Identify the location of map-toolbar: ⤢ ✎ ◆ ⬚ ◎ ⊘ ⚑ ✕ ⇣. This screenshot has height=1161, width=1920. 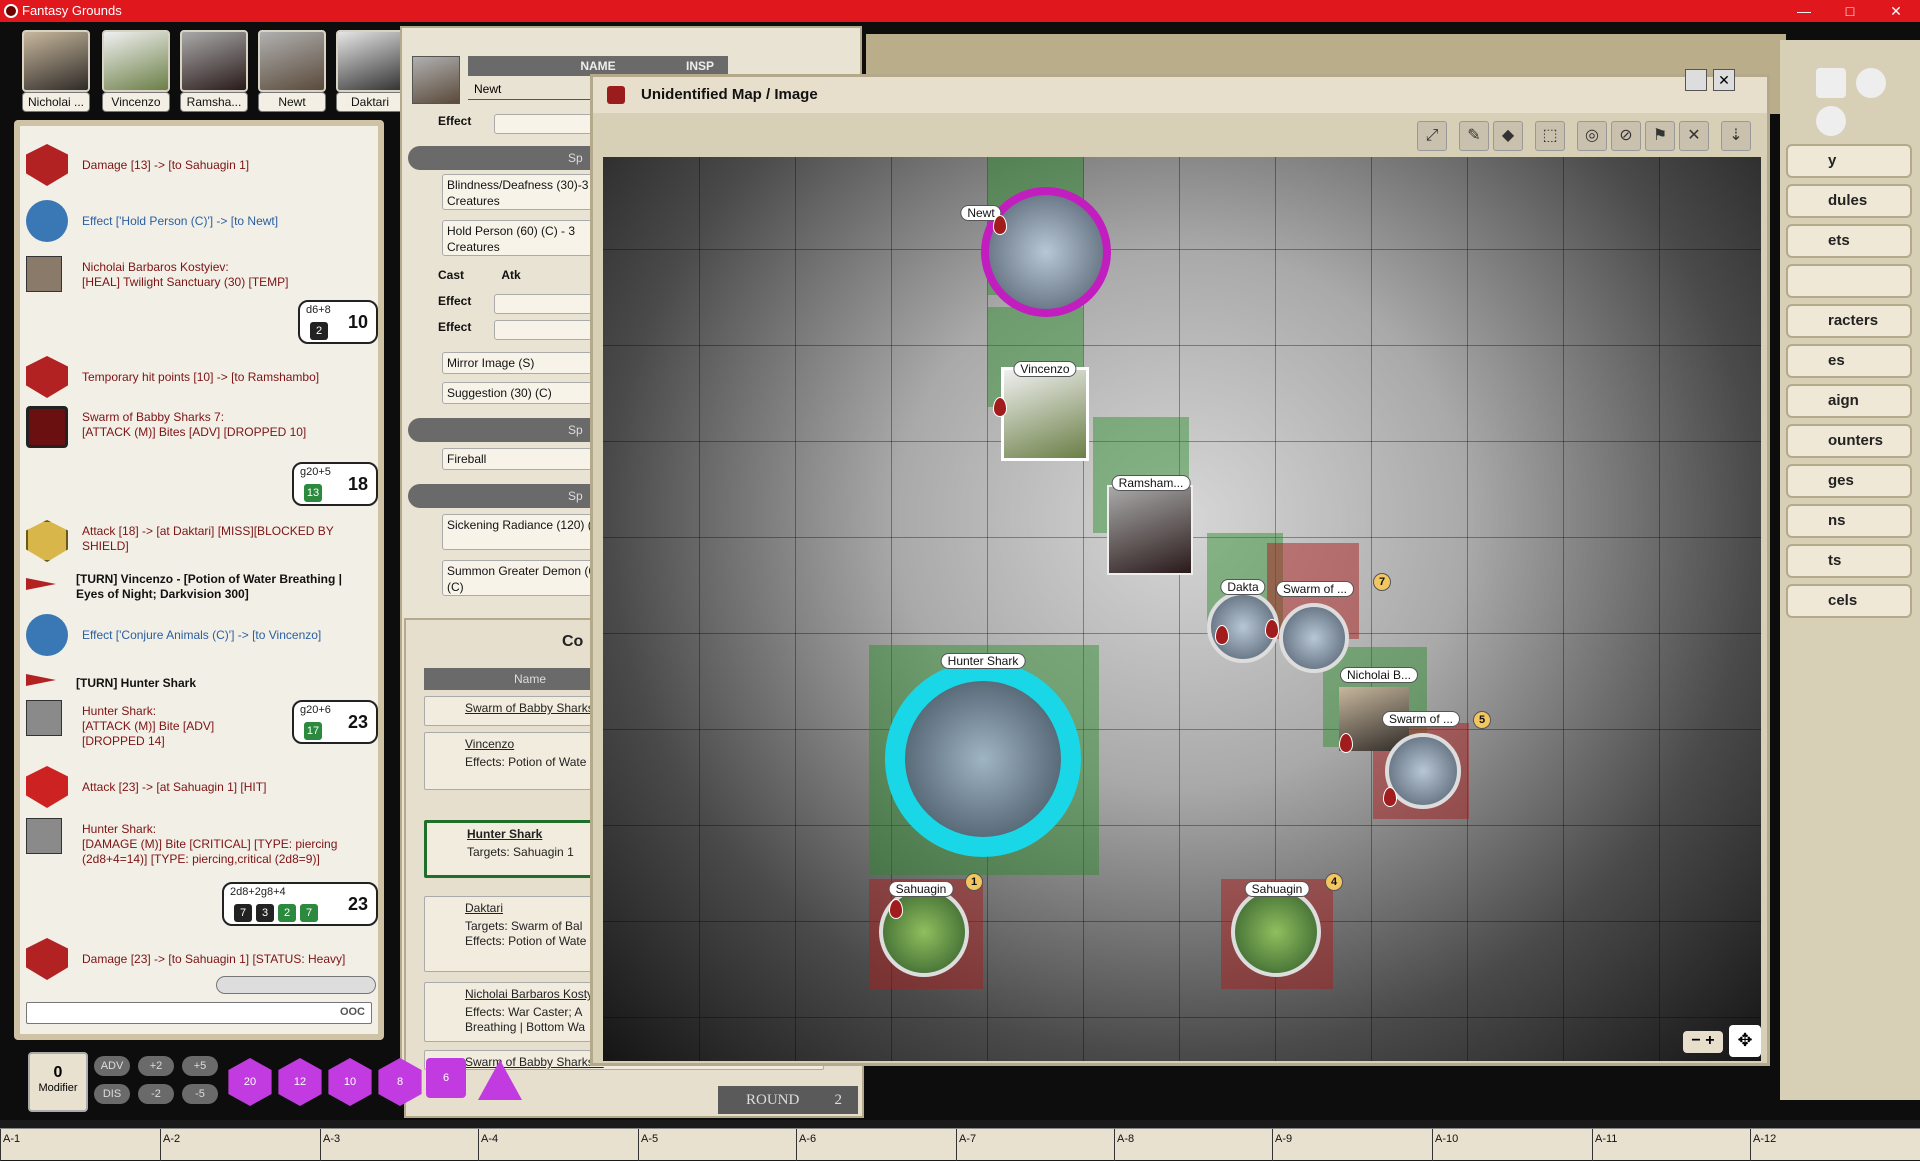
(1587, 139).